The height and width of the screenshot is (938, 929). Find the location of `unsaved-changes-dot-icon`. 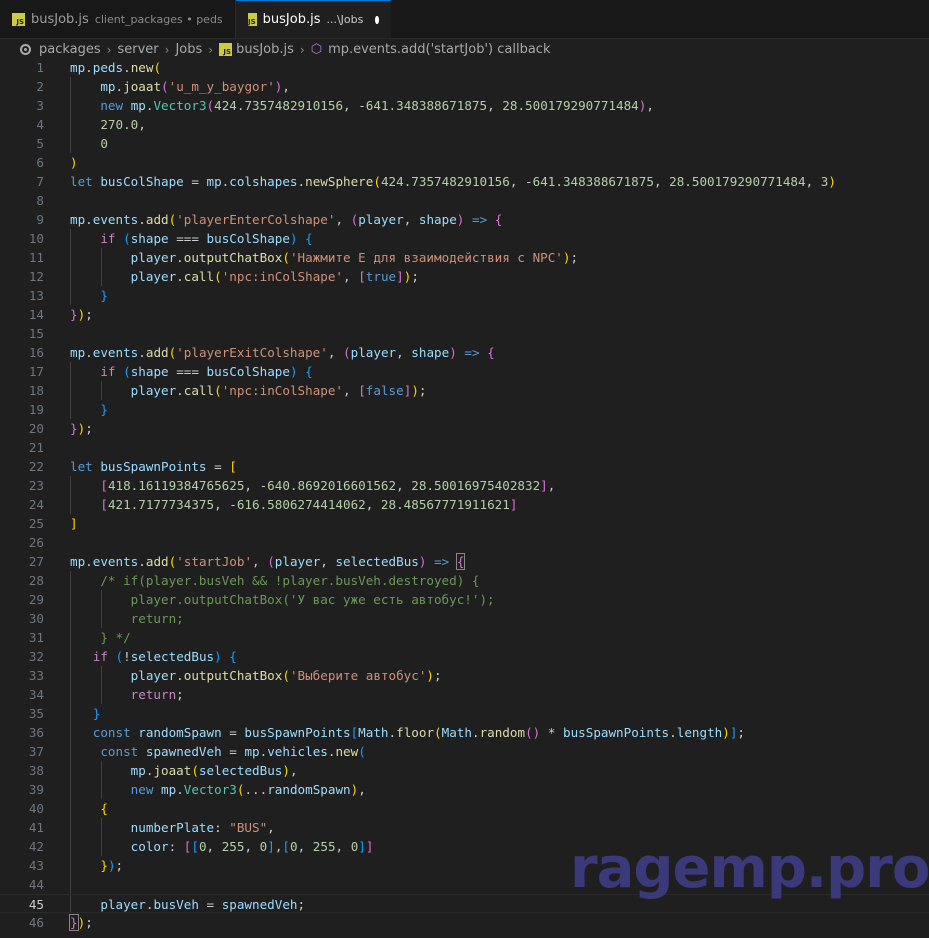

unsaved-changes-dot-icon is located at coordinates (377, 19).